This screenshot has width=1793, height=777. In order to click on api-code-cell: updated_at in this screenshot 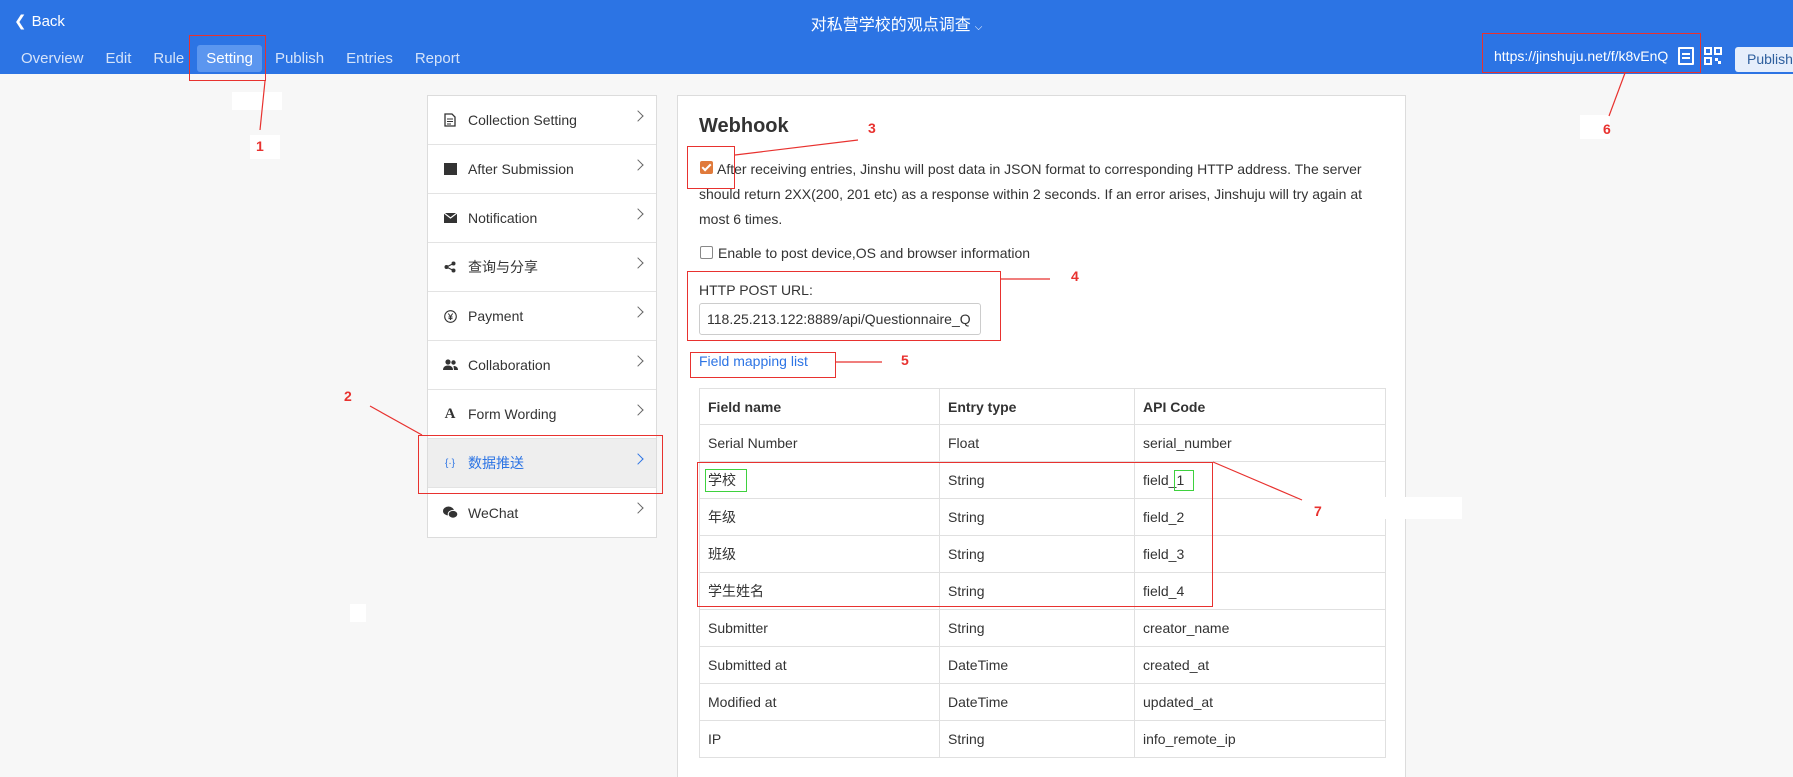, I will do `click(1260, 702)`.